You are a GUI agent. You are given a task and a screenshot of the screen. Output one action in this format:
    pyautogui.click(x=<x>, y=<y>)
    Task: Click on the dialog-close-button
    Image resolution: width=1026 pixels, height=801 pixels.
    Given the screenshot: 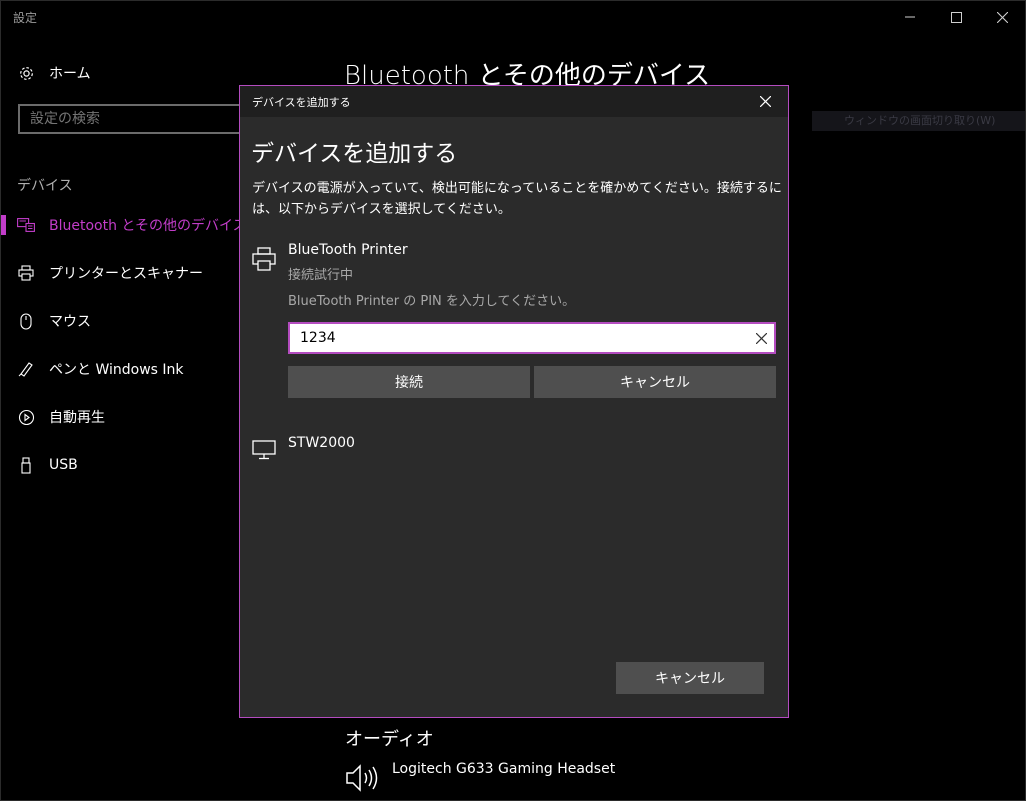 What is the action you would take?
    pyautogui.click(x=765, y=101)
    